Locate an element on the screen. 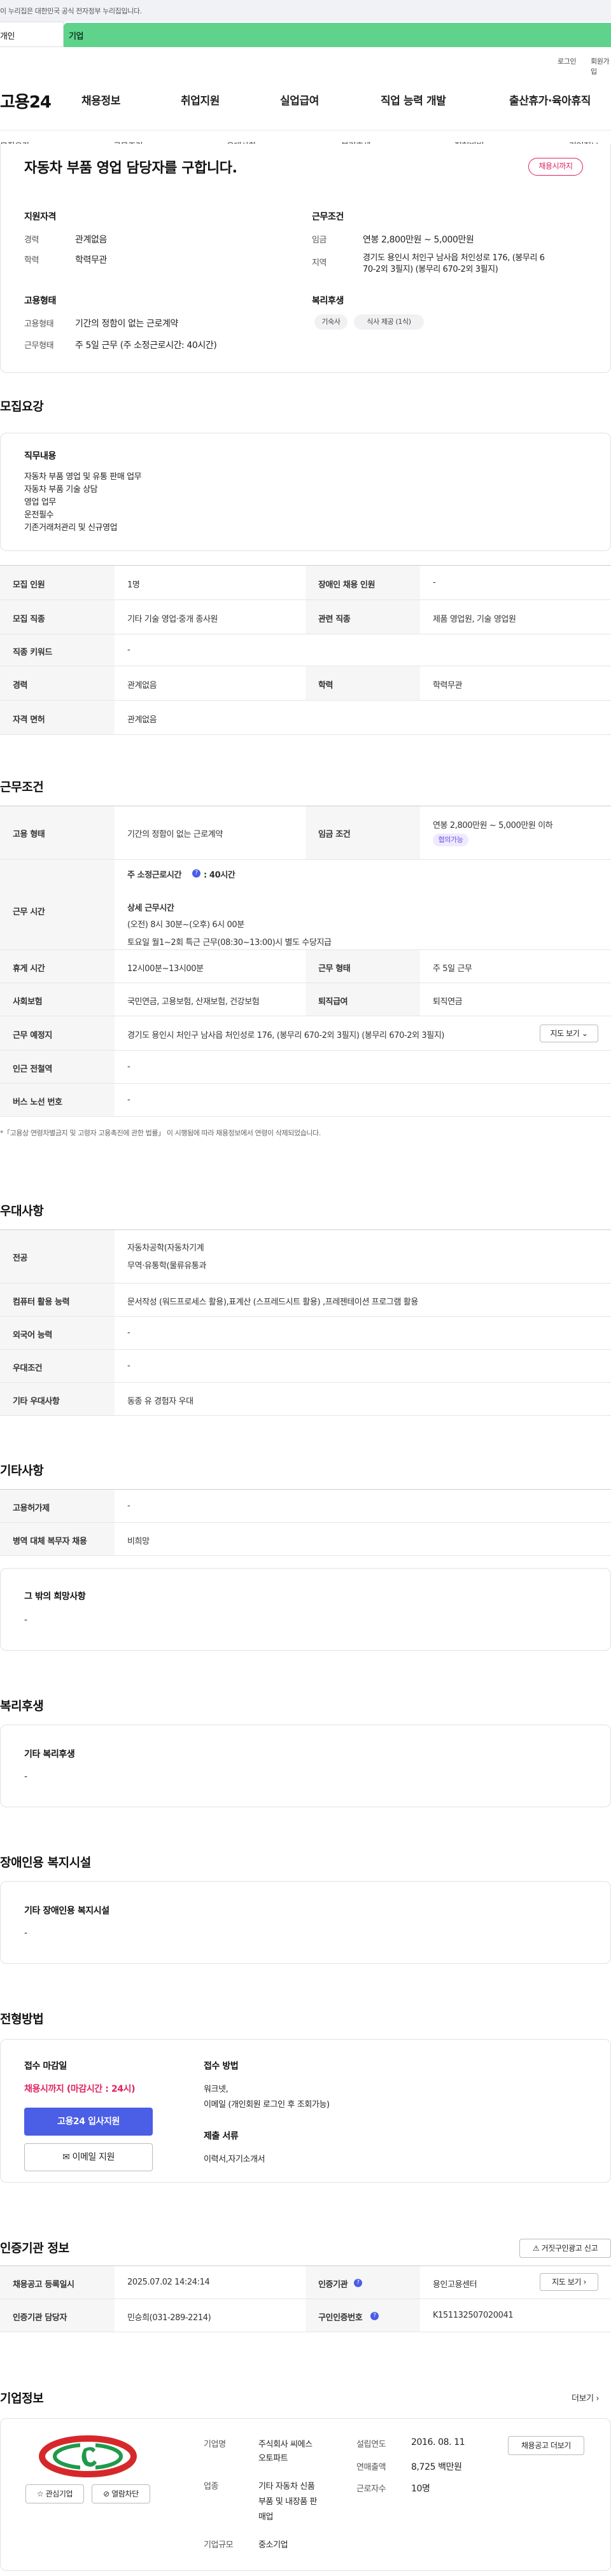 This screenshot has height=2576, width=611. disability-box is located at coordinates (305, 1922).